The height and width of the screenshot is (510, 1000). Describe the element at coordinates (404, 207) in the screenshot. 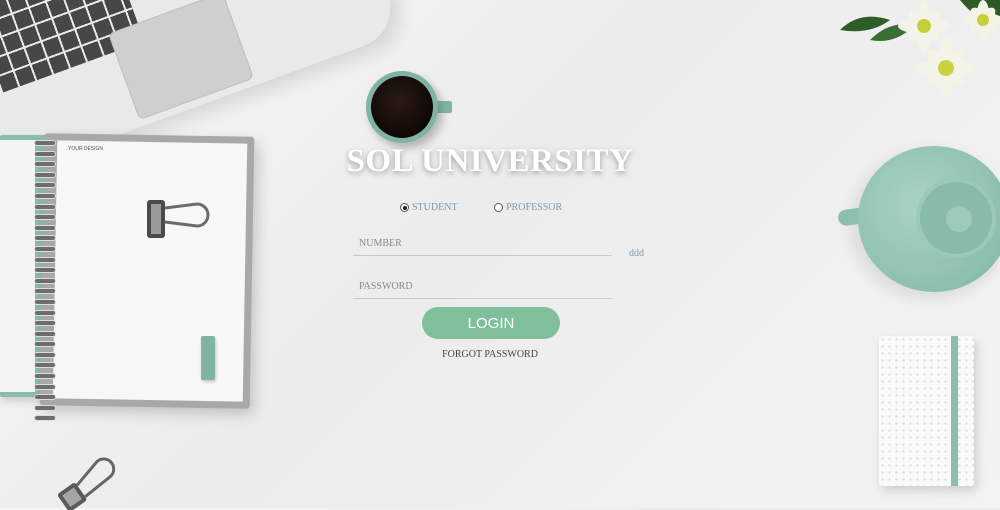

I see `radio-student` at that location.